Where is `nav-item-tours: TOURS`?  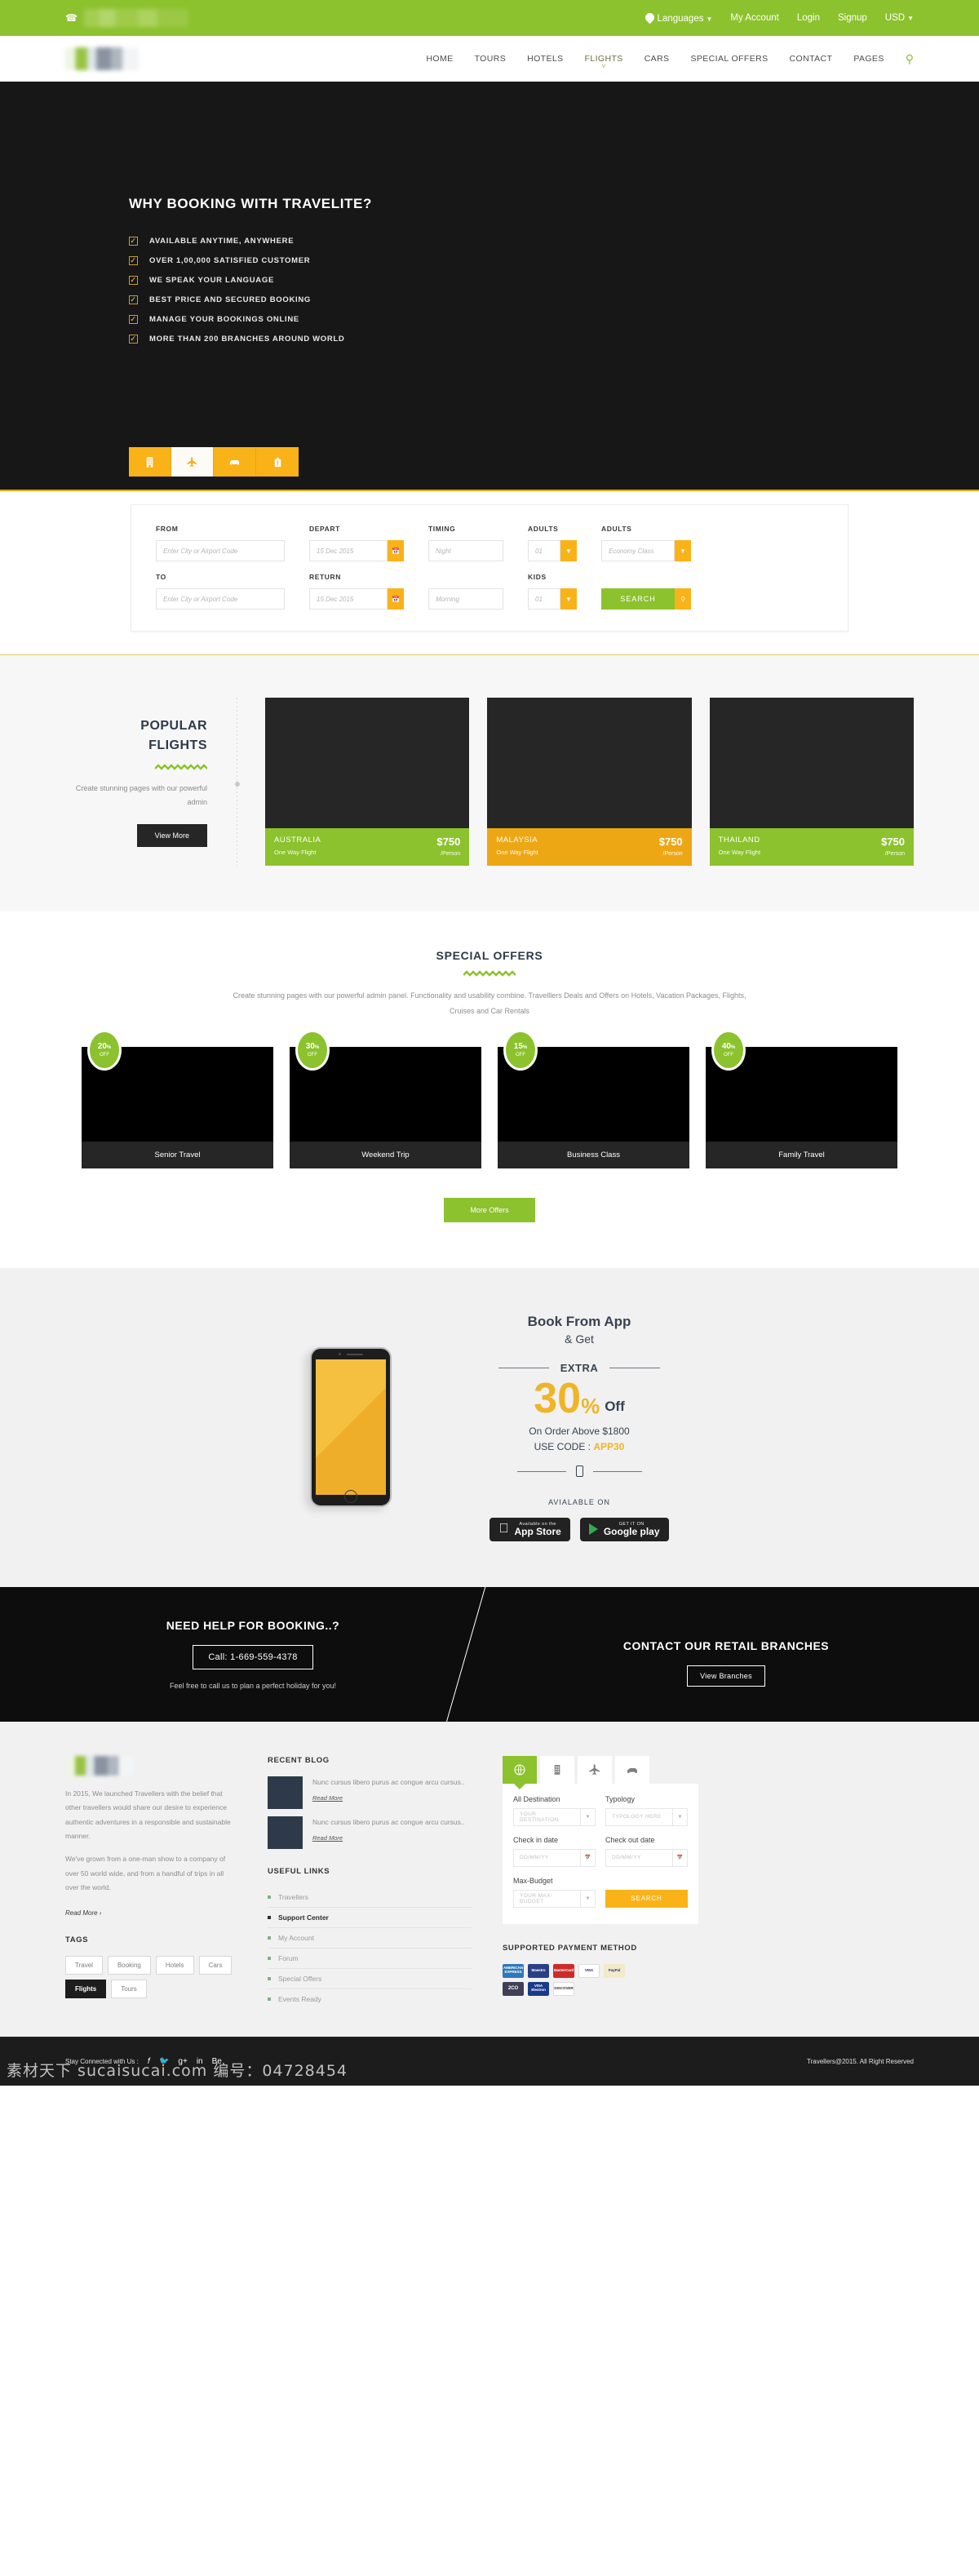 nav-item-tours: TOURS is located at coordinates (491, 59).